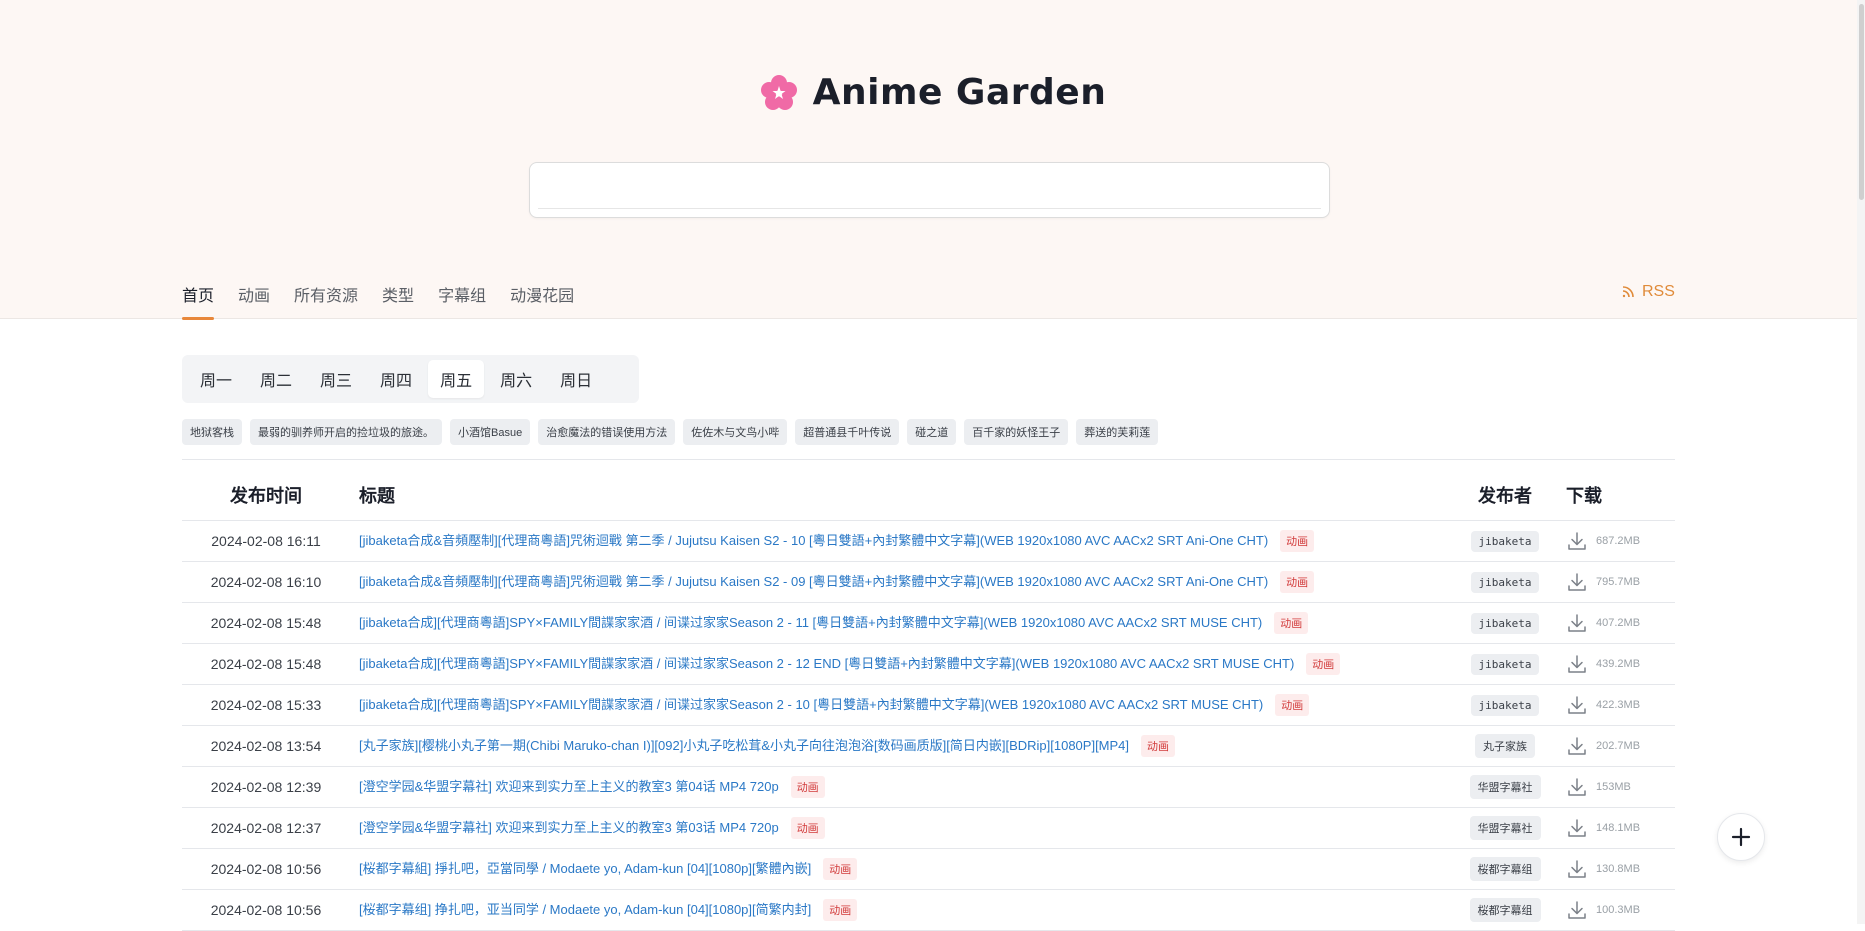 The width and height of the screenshot is (1865, 931). I want to click on publish-time: 2024-02-08 16:10, so click(266, 582).